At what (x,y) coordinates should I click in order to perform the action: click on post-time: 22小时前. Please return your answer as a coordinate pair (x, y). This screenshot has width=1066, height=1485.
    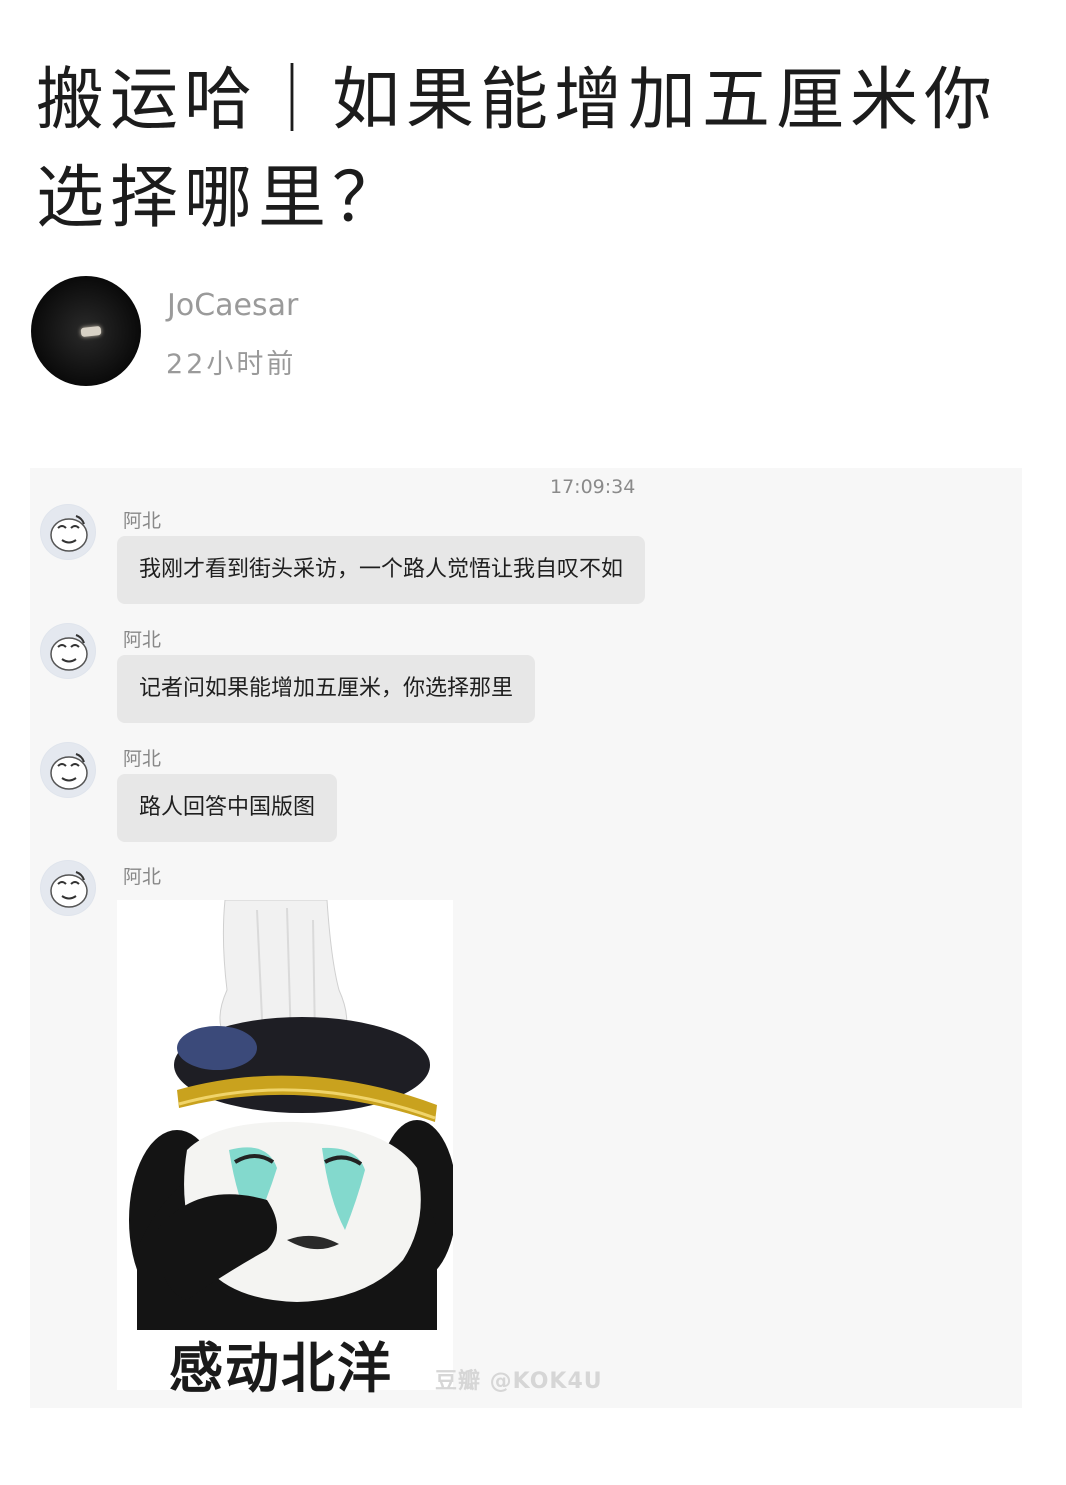
    Looking at the image, I should click on (231, 364).